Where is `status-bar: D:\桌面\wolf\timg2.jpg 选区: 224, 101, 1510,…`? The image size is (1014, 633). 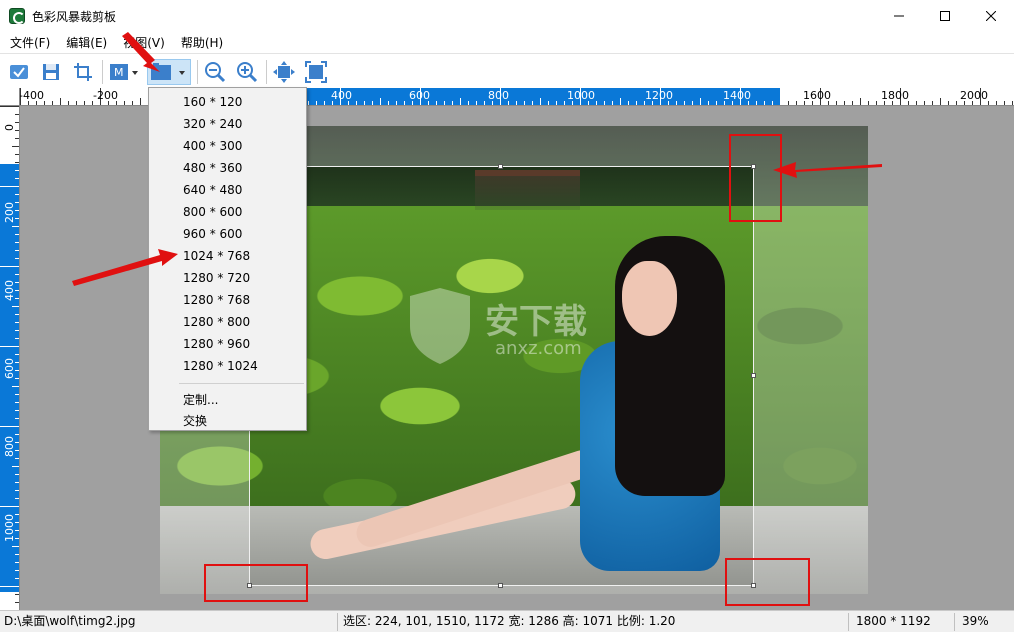 status-bar: D:\桌面\wolf\timg2.jpg 选区: 224, 101, 1510,… is located at coordinates (507, 621).